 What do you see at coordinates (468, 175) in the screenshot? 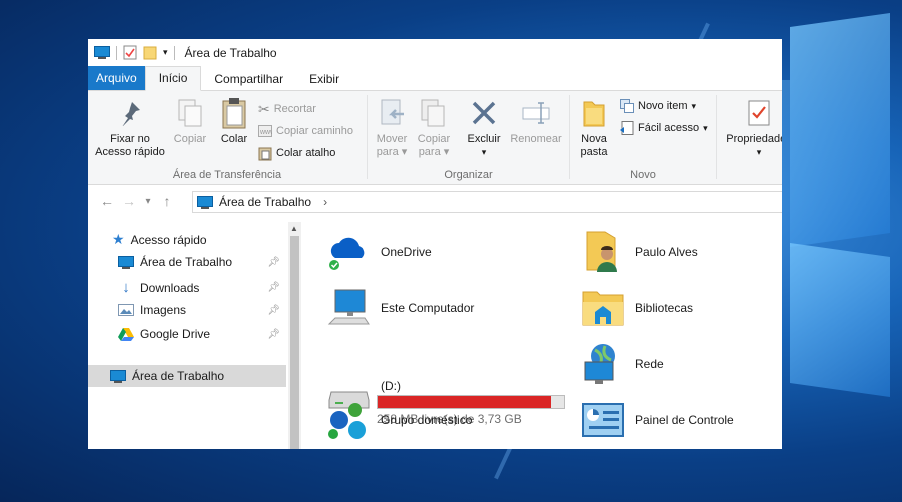
I see `organize-group-label: Organizar` at bounding box center [468, 175].